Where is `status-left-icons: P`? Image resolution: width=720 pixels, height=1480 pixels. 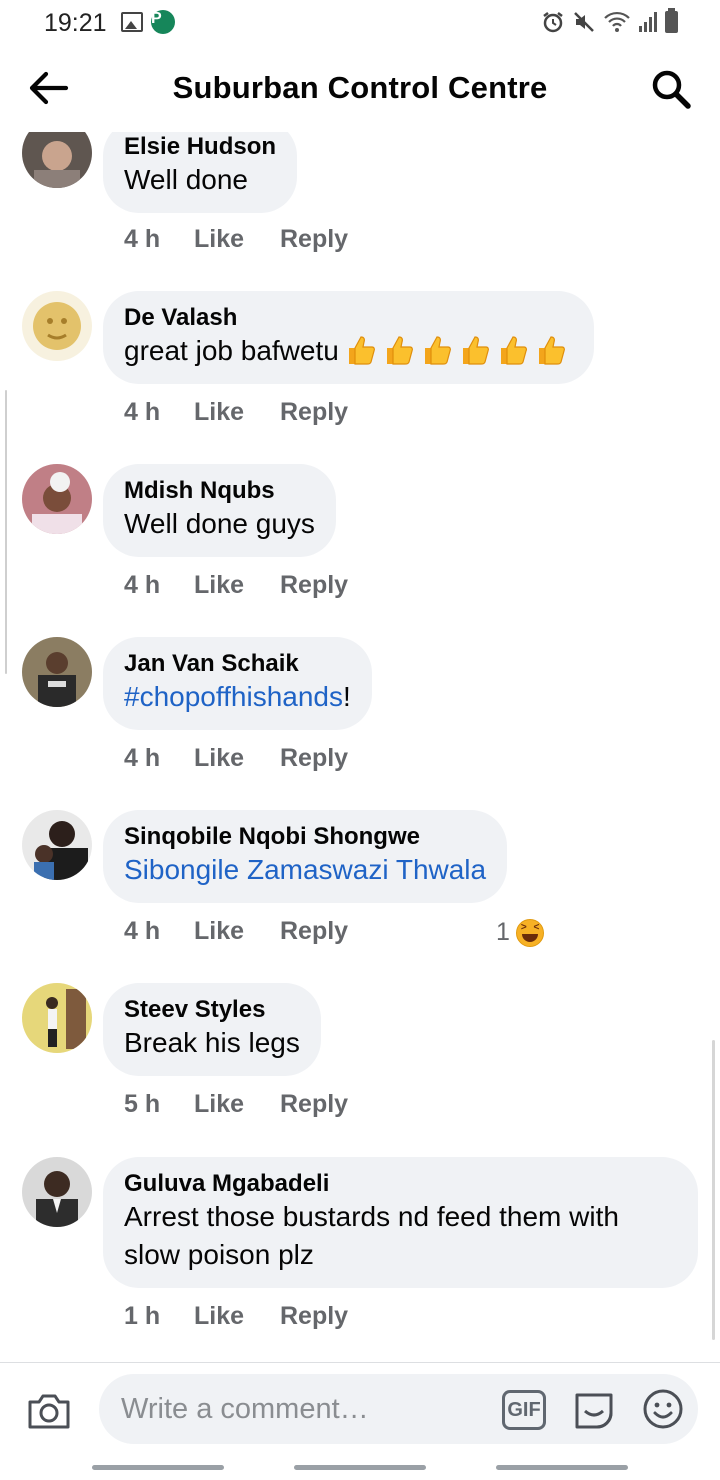 status-left-icons: P is located at coordinates (148, 22).